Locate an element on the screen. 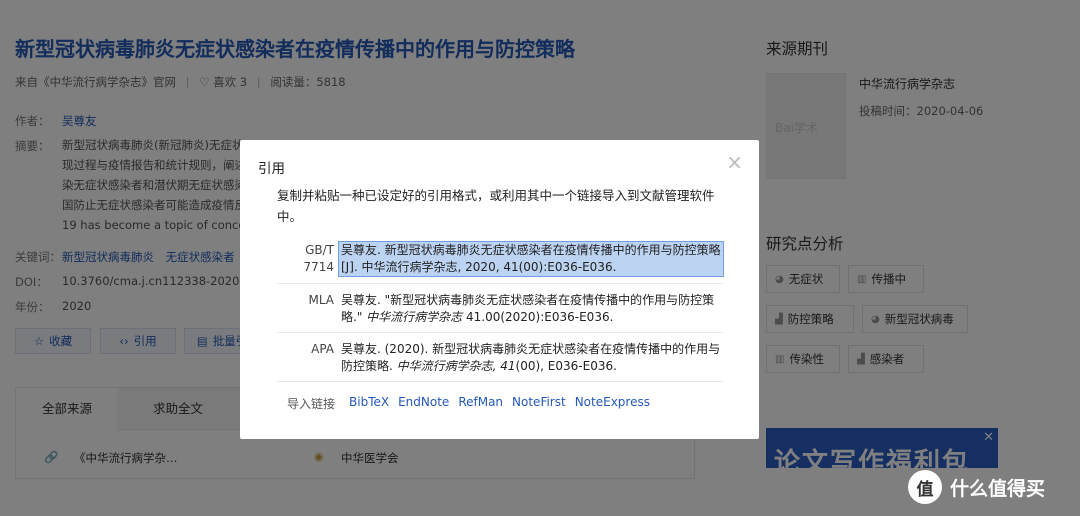 Image resolution: width=1080 pixels, height=516 pixels. format-mla-label: MLA is located at coordinates (321, 300).